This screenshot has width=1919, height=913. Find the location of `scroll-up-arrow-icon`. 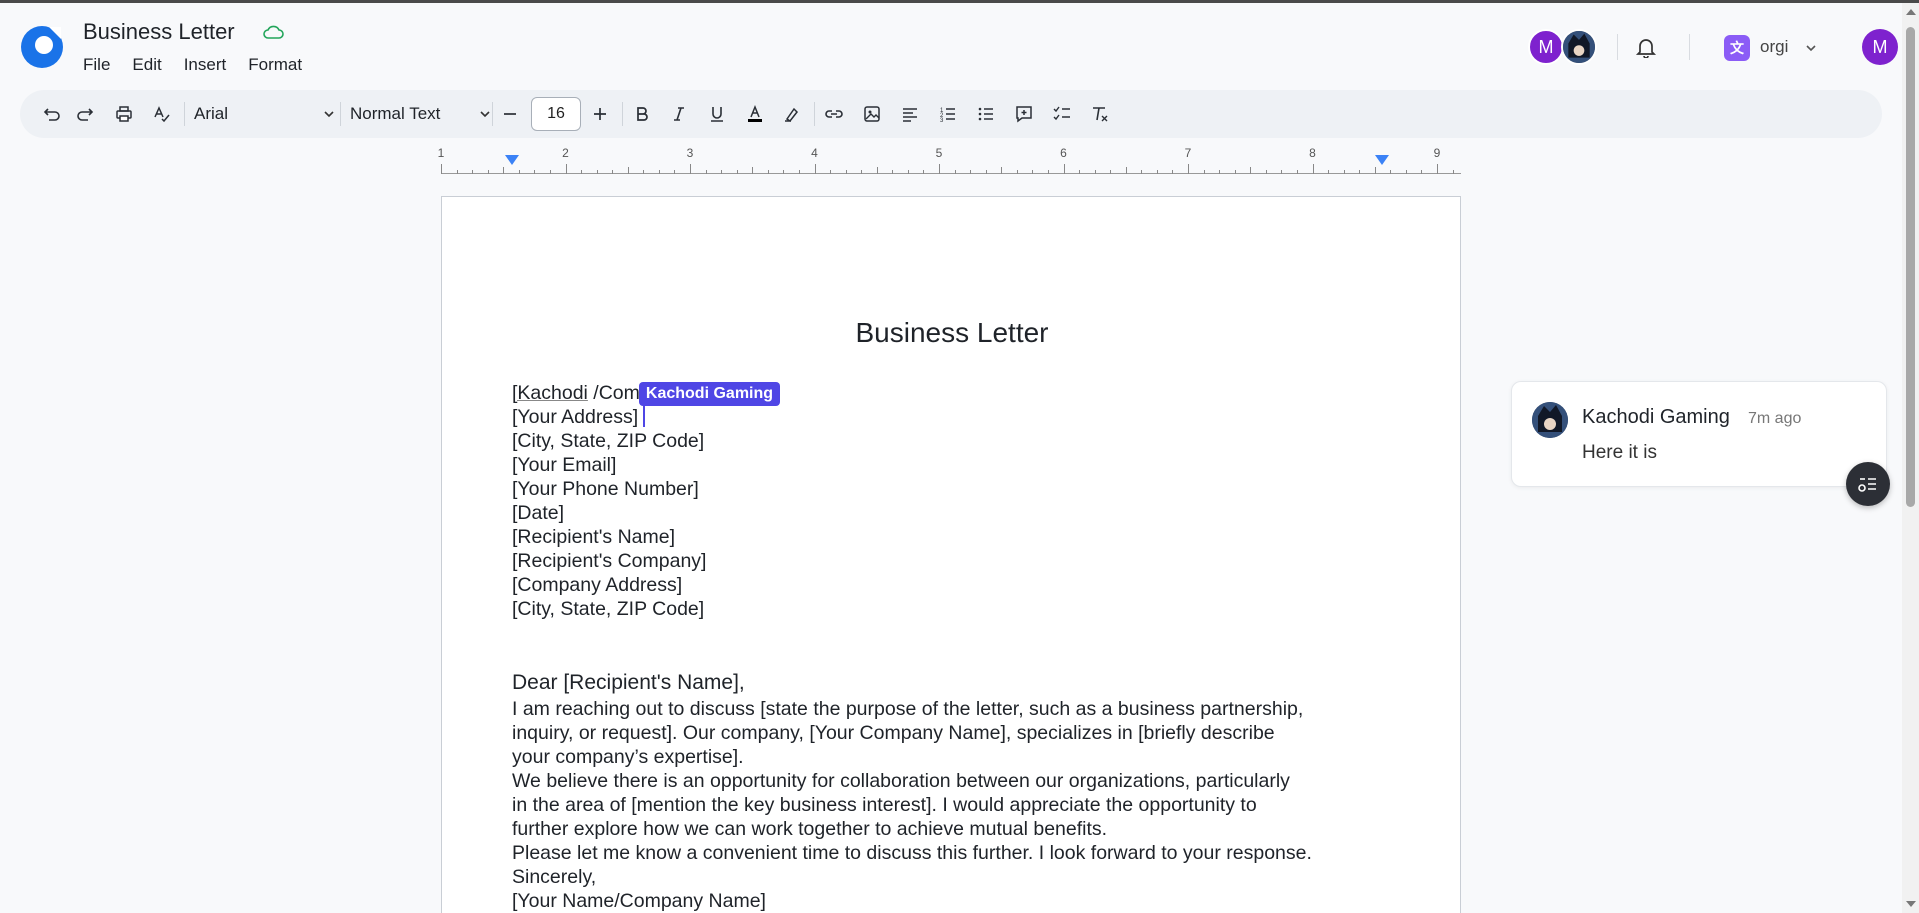

scroll-up-arrow-icon is located at coordinates (1911, 12).